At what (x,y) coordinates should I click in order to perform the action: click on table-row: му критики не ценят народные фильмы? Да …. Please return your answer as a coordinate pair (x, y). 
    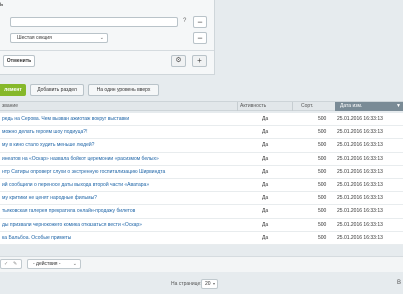
    Looking at the image, I should click on (201, 199).